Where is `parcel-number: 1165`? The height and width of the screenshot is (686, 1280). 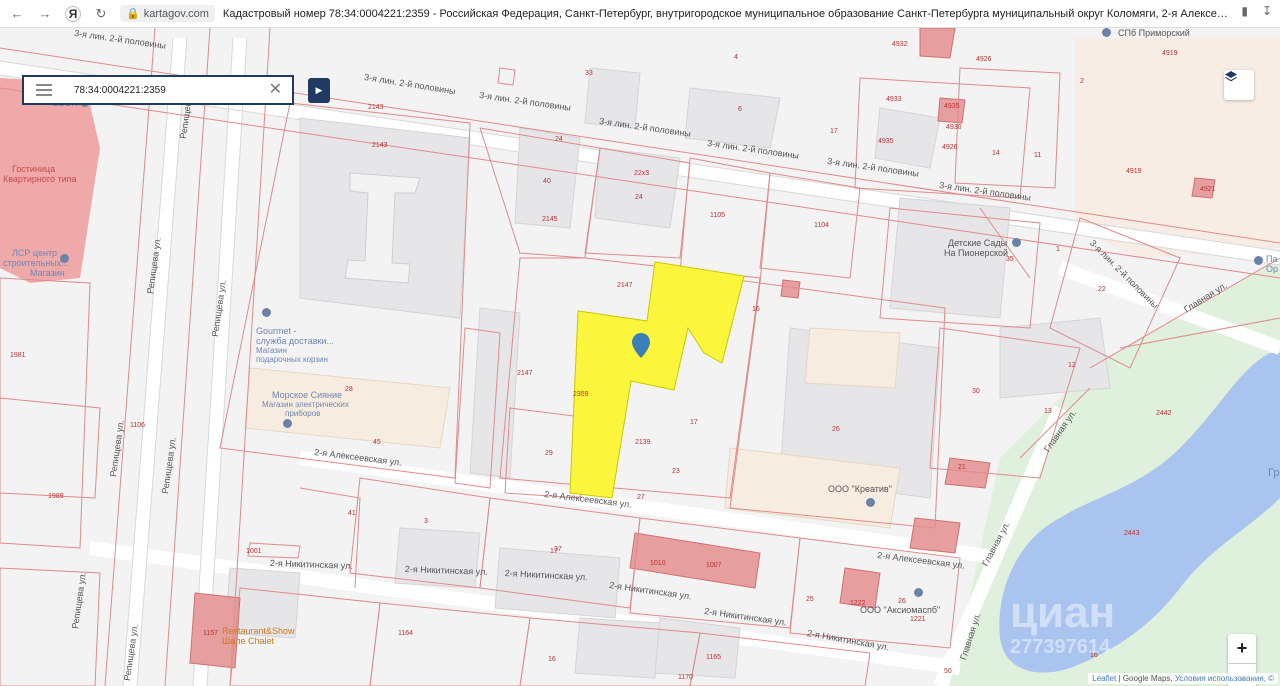
parcel-number: 1165 is located at coordinates (714, 657).